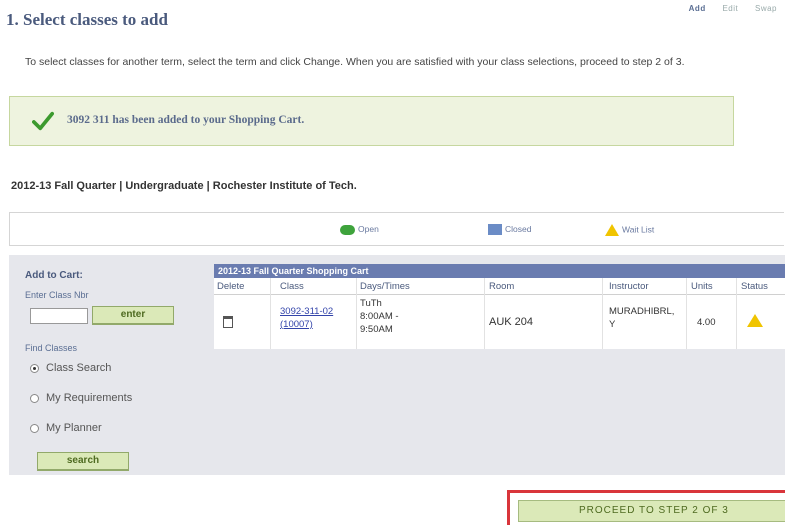  Describe the element at coordinates (54, 275) in the screenshot. I see `add-to-cart-label: Add to Cart:` at that location.